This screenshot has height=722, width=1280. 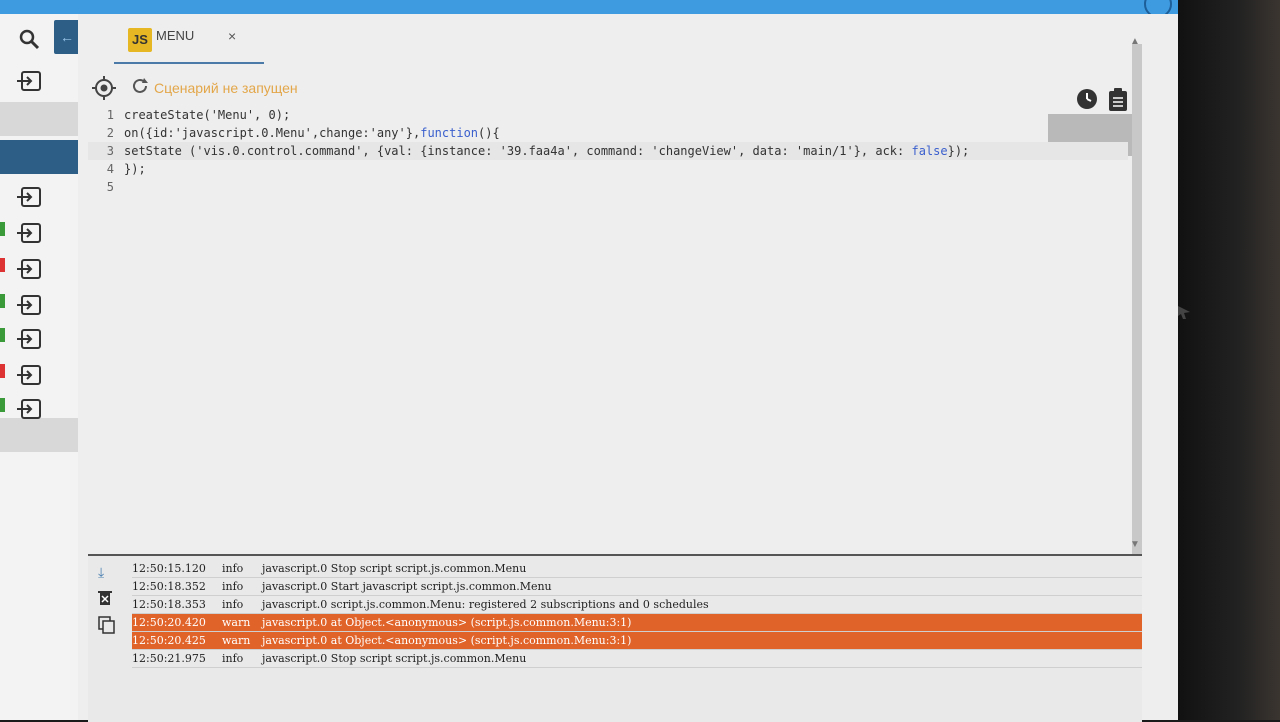 I want to click on code-line: 5, so click(x=608, y=187).